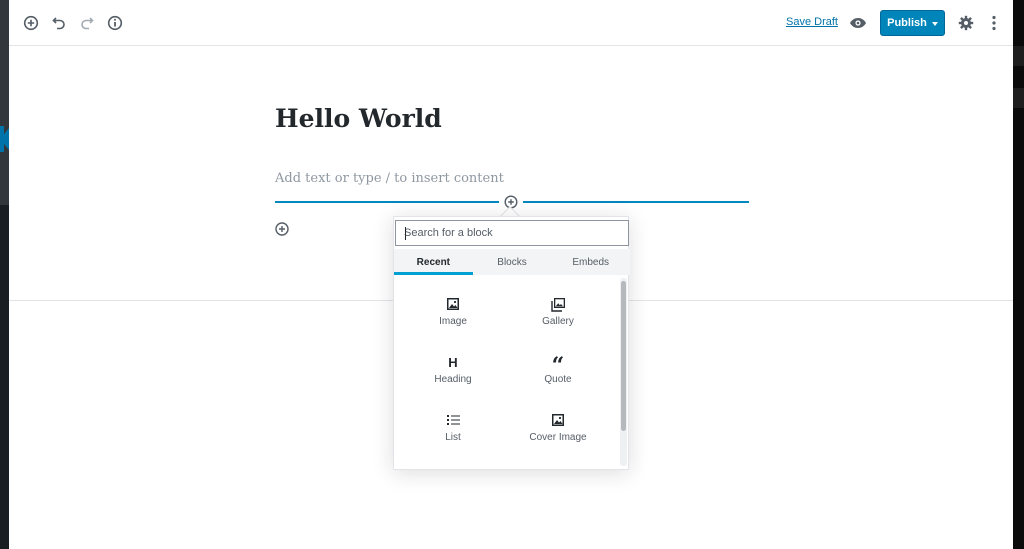 The width and height of the screenshot is (1024, 549). Describe the element at coordinates (453, 437) in the screenshot. I see `block-label: List` at that location.